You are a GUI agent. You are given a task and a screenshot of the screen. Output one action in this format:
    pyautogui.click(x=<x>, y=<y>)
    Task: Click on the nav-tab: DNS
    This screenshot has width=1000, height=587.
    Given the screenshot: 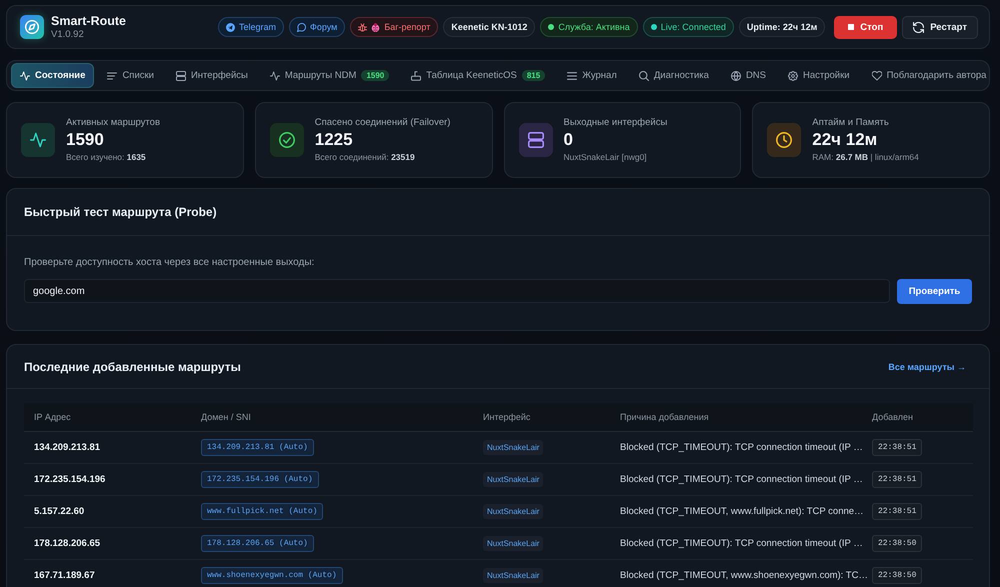 What is the action you would take?
    pyautogui.click(x=748, y=75)
    